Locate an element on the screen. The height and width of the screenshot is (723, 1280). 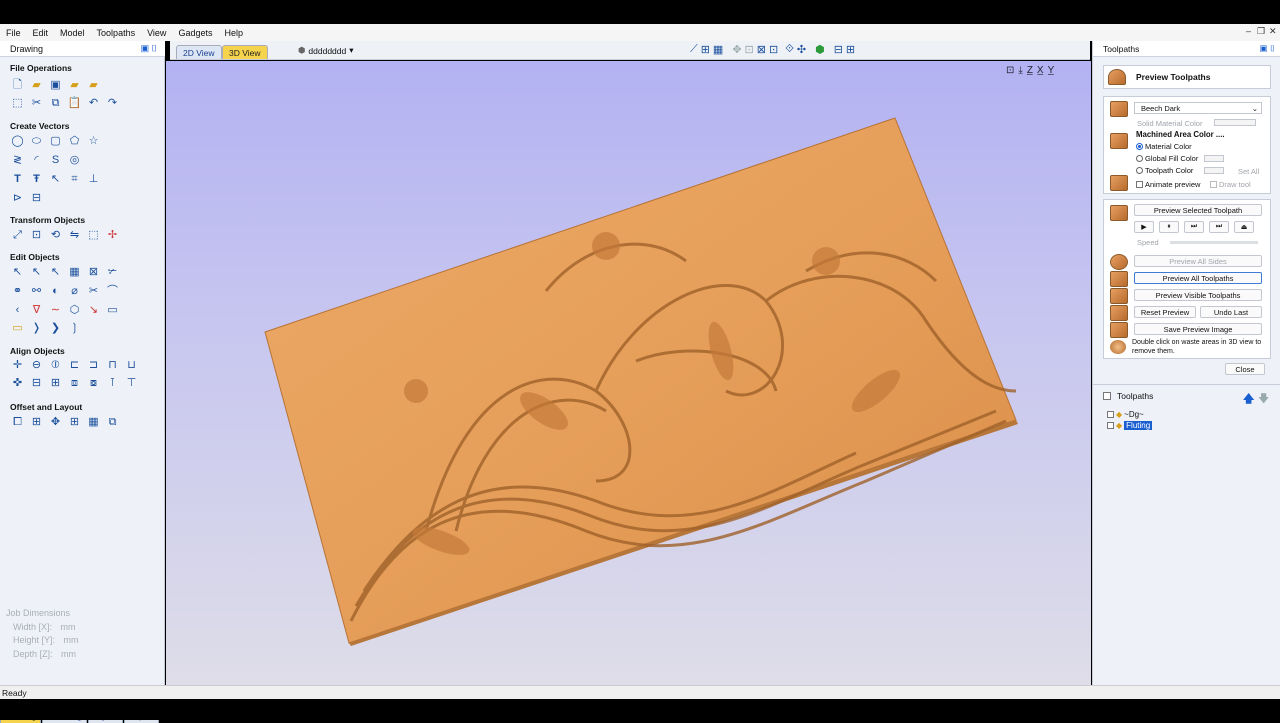
center-h-material-icon: ⊟ is located at coordinates (36, 383).